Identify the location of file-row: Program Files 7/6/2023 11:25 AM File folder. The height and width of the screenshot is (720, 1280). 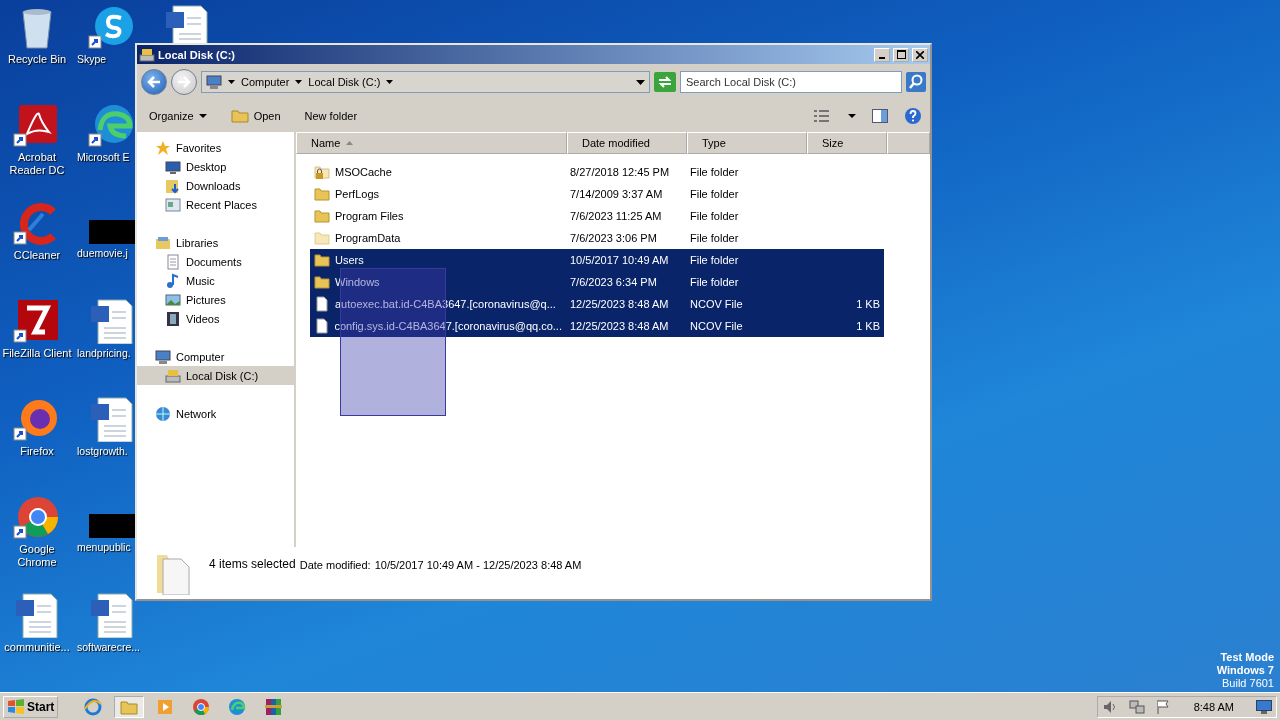
(597, 216).